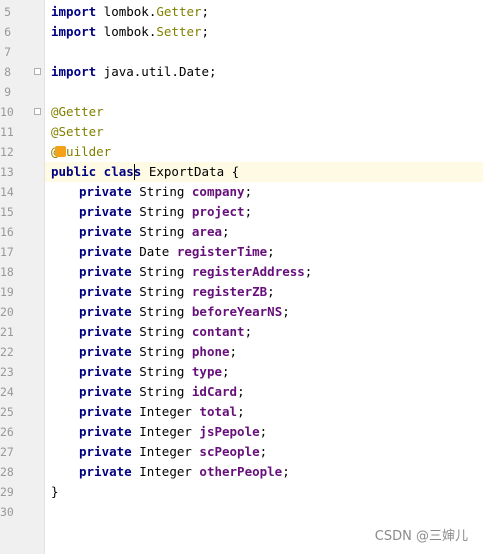  I want to click on code-line: 8 import java.util.Date;, so click(243, 72).